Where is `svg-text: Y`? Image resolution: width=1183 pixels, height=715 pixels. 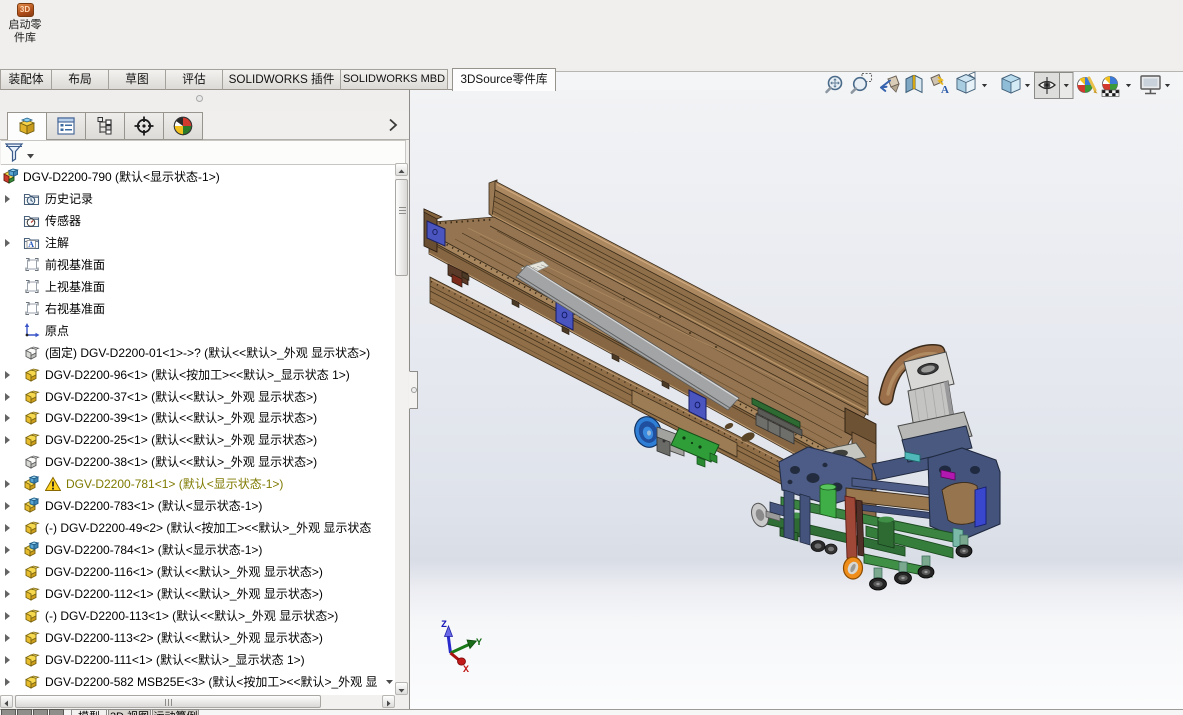 svg-text: Y is located at coordinates (479, 643).